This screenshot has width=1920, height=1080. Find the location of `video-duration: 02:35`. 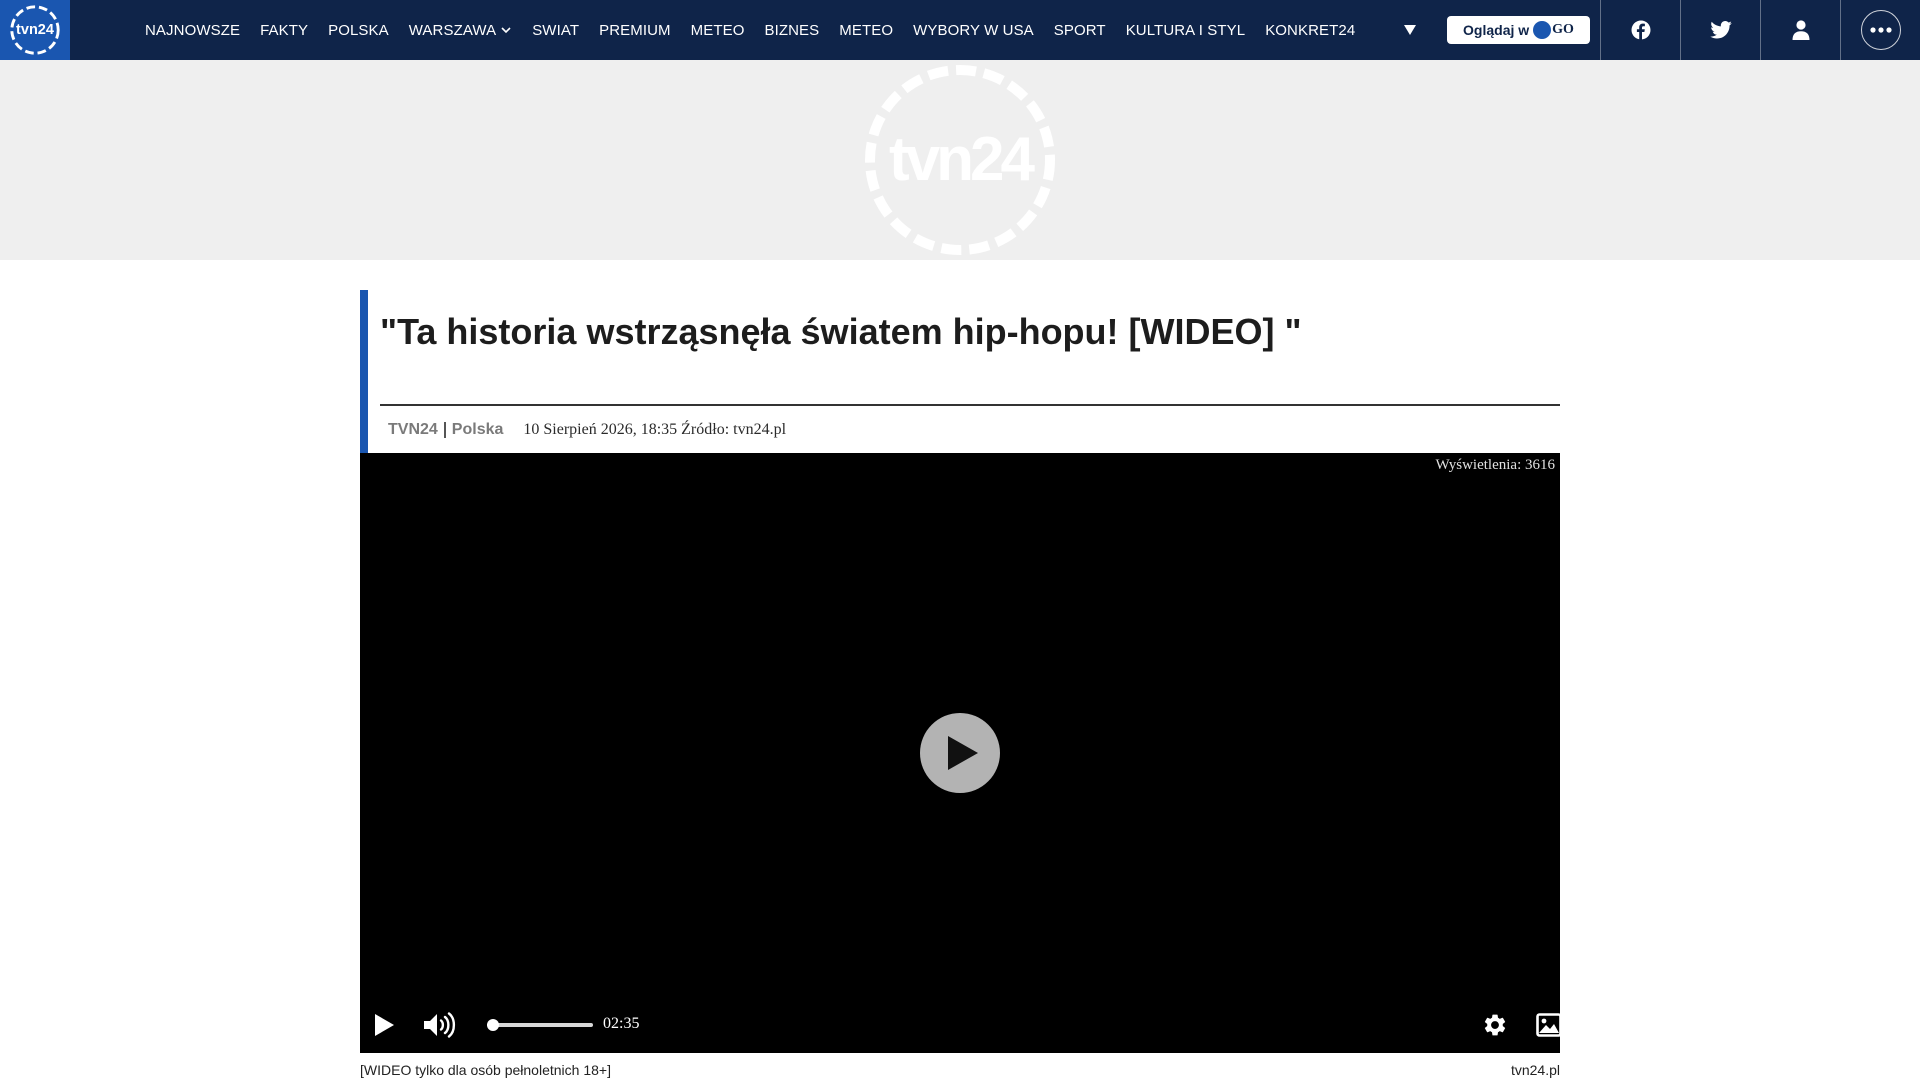

video-duration: 02:35 is located at coordinates (621, 1023).